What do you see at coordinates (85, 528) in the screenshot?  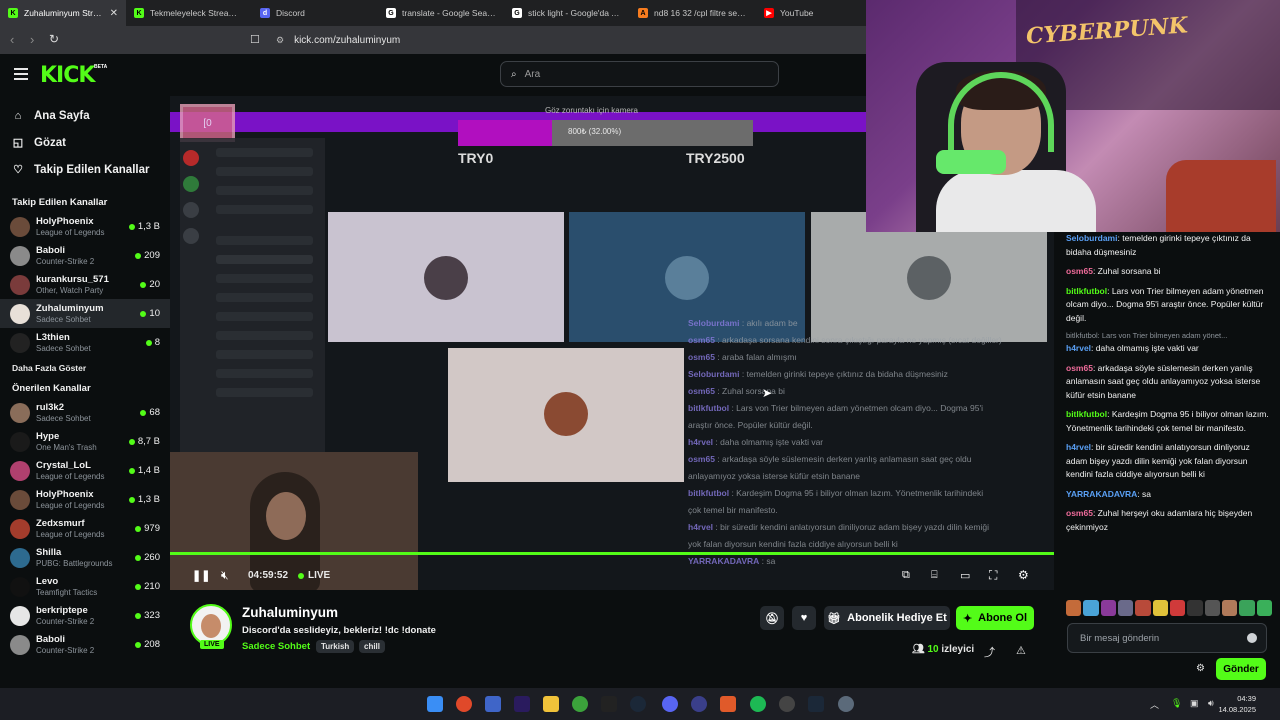 I see `sidebar-channel: Zedxsmurf League of Legends 979` at bounding box center [85, 528].